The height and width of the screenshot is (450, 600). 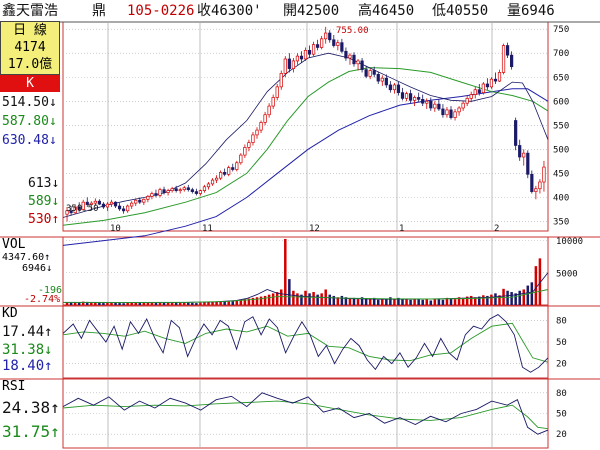 I want to click on rsi-tick-label: 50, so click(x=561, y=415).